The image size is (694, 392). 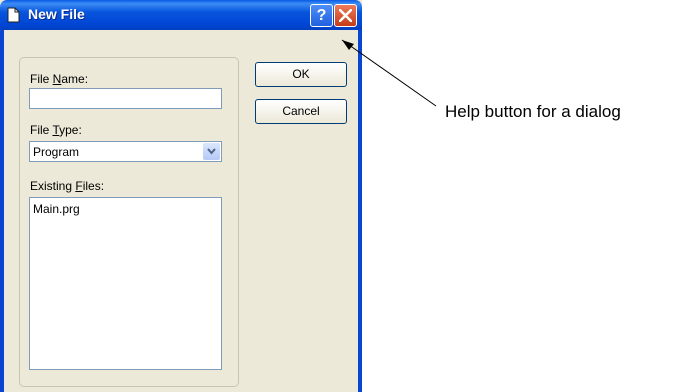 What do you see at coordinates (533, 111) in the screenshot?
I see `callout-label: Help button for a dialog` at bounding box center [533, 111].